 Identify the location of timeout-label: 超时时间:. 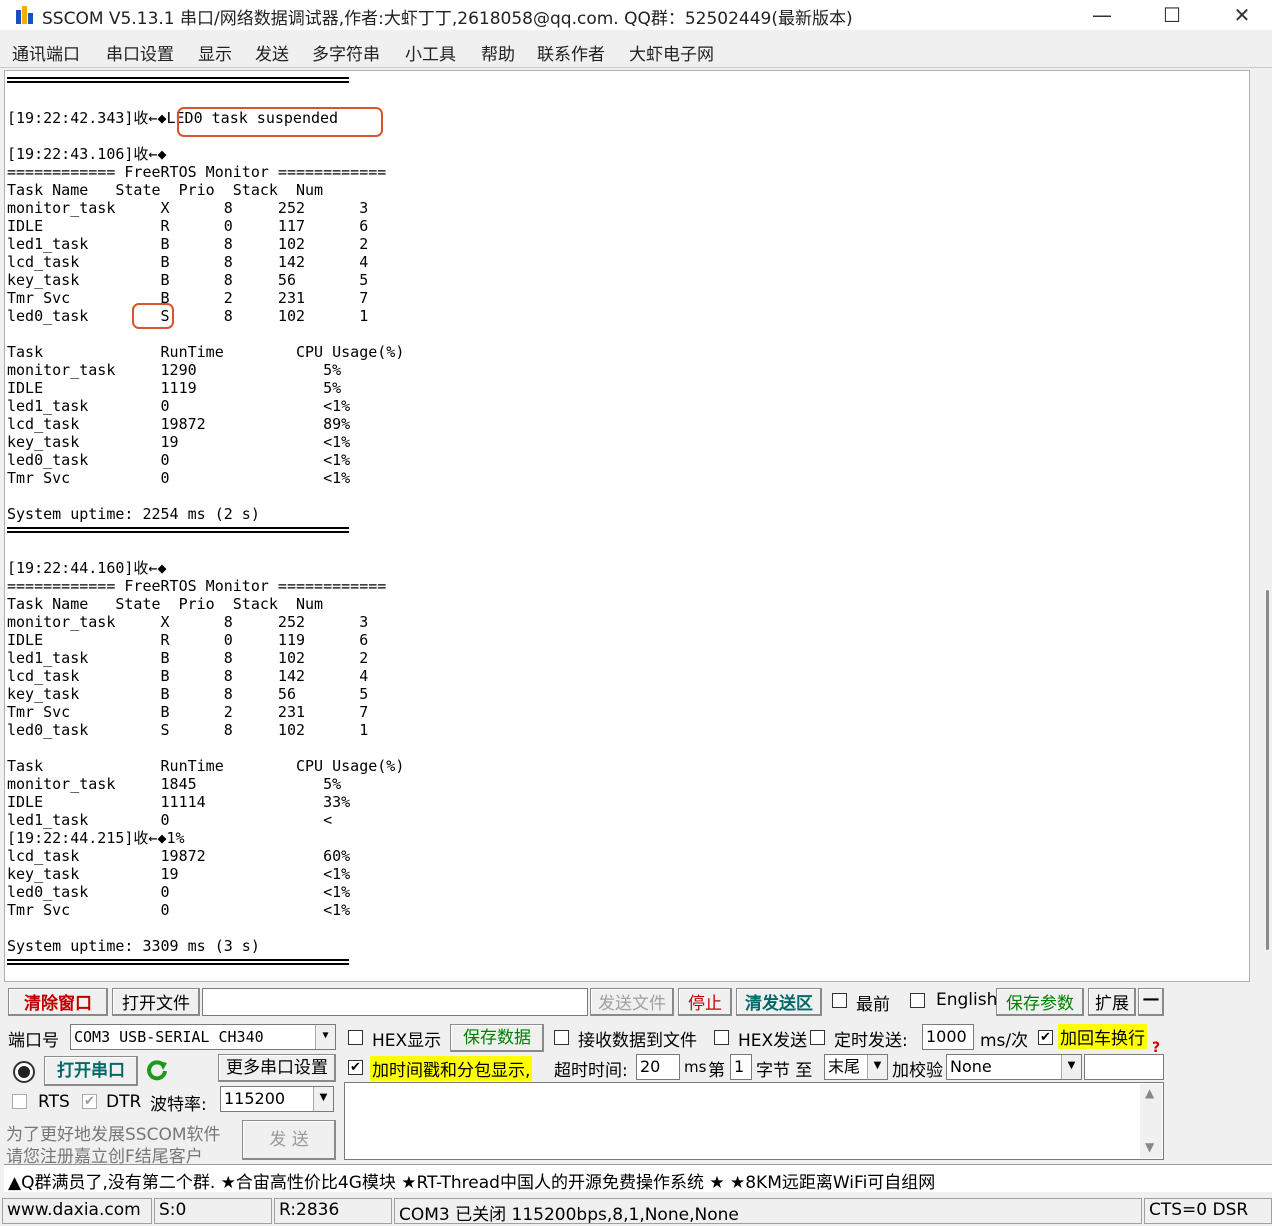
(591, 1071).